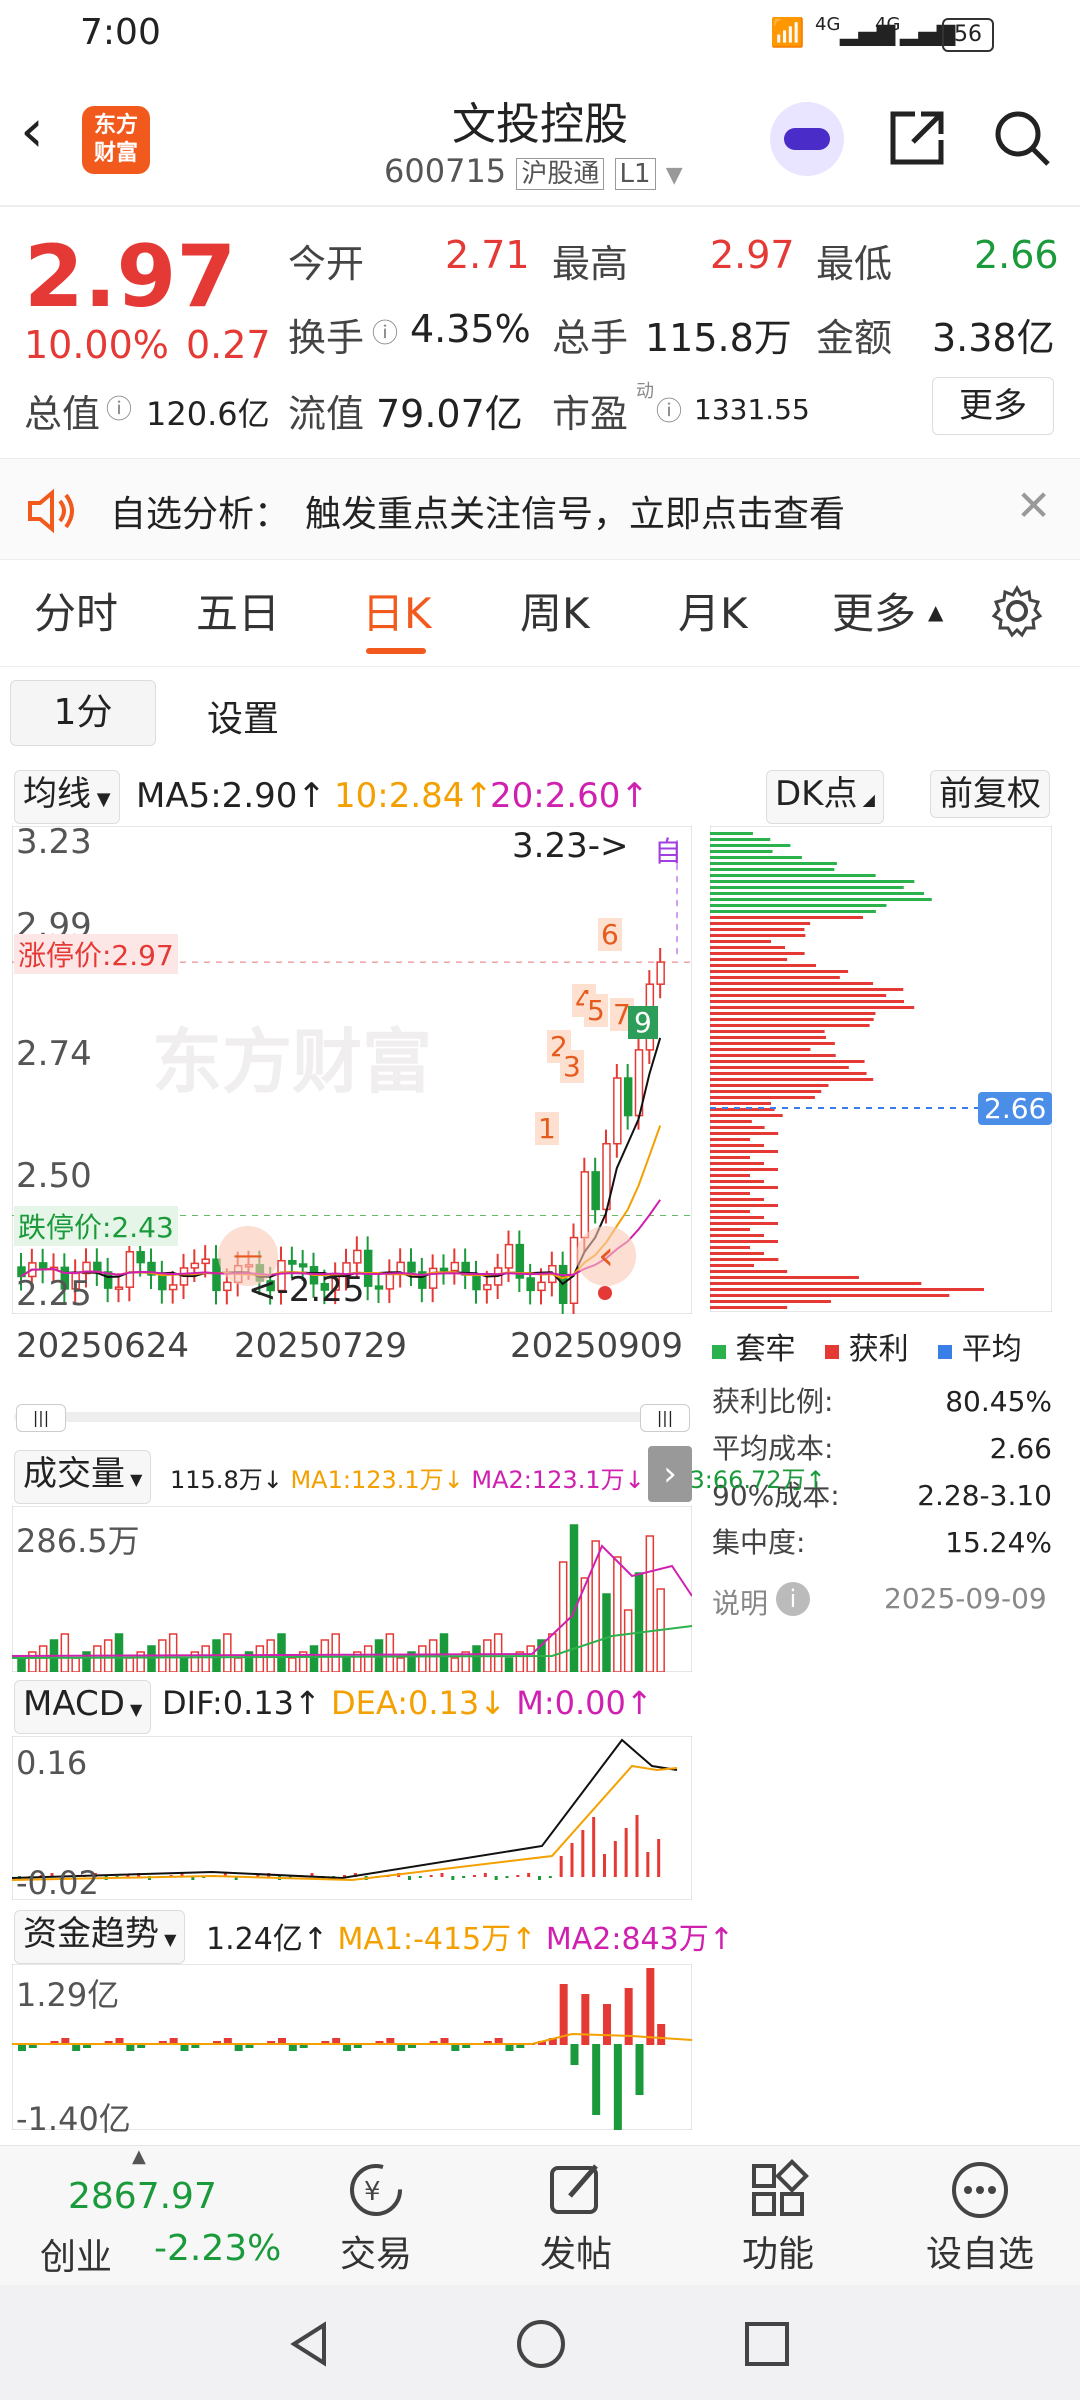 This screenshot has height=2400, width=1080. Describe the element at coordinates (596, 1010) in the screenshot. I see `signal-badge: 5` at that location.